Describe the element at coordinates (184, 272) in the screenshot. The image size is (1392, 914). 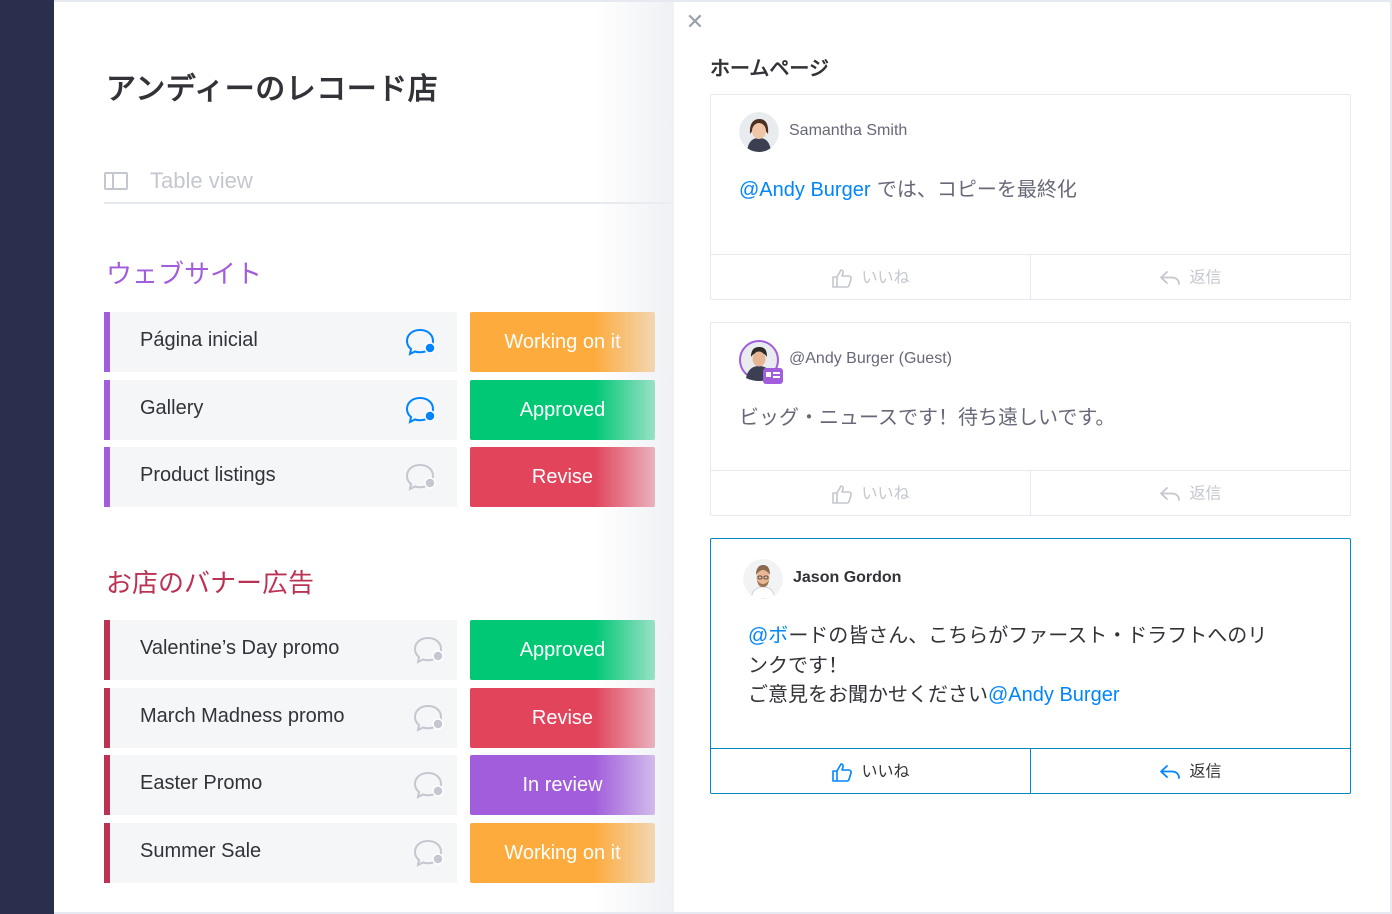
I see `group-title-website: ウェブサイト` at that location.